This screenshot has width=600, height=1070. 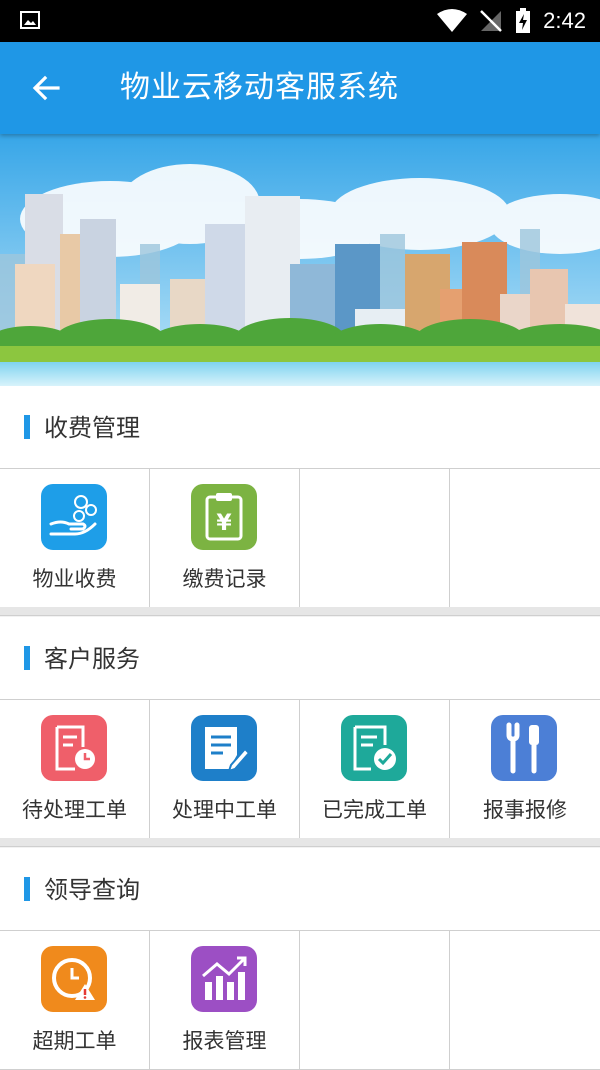 I want to click on menu-item-overdue-orders: 超期工单, so click(x=75, y=1000).